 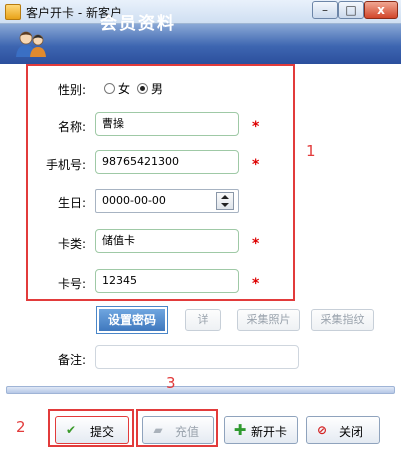 What do you see at coordinates (158, 430) in the screenshot?
I see `cart-icon: ▰` at bounding box center [158, 430].